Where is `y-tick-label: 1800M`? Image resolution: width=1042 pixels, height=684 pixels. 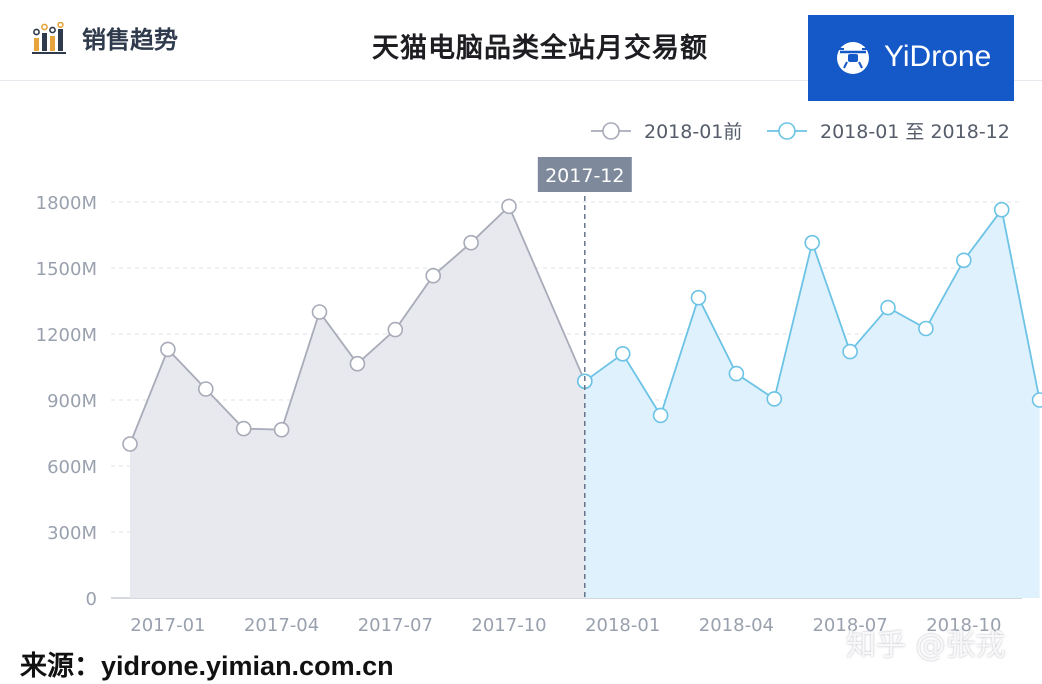 y-tick-label: 1800M is located at coordinates (66, 203).